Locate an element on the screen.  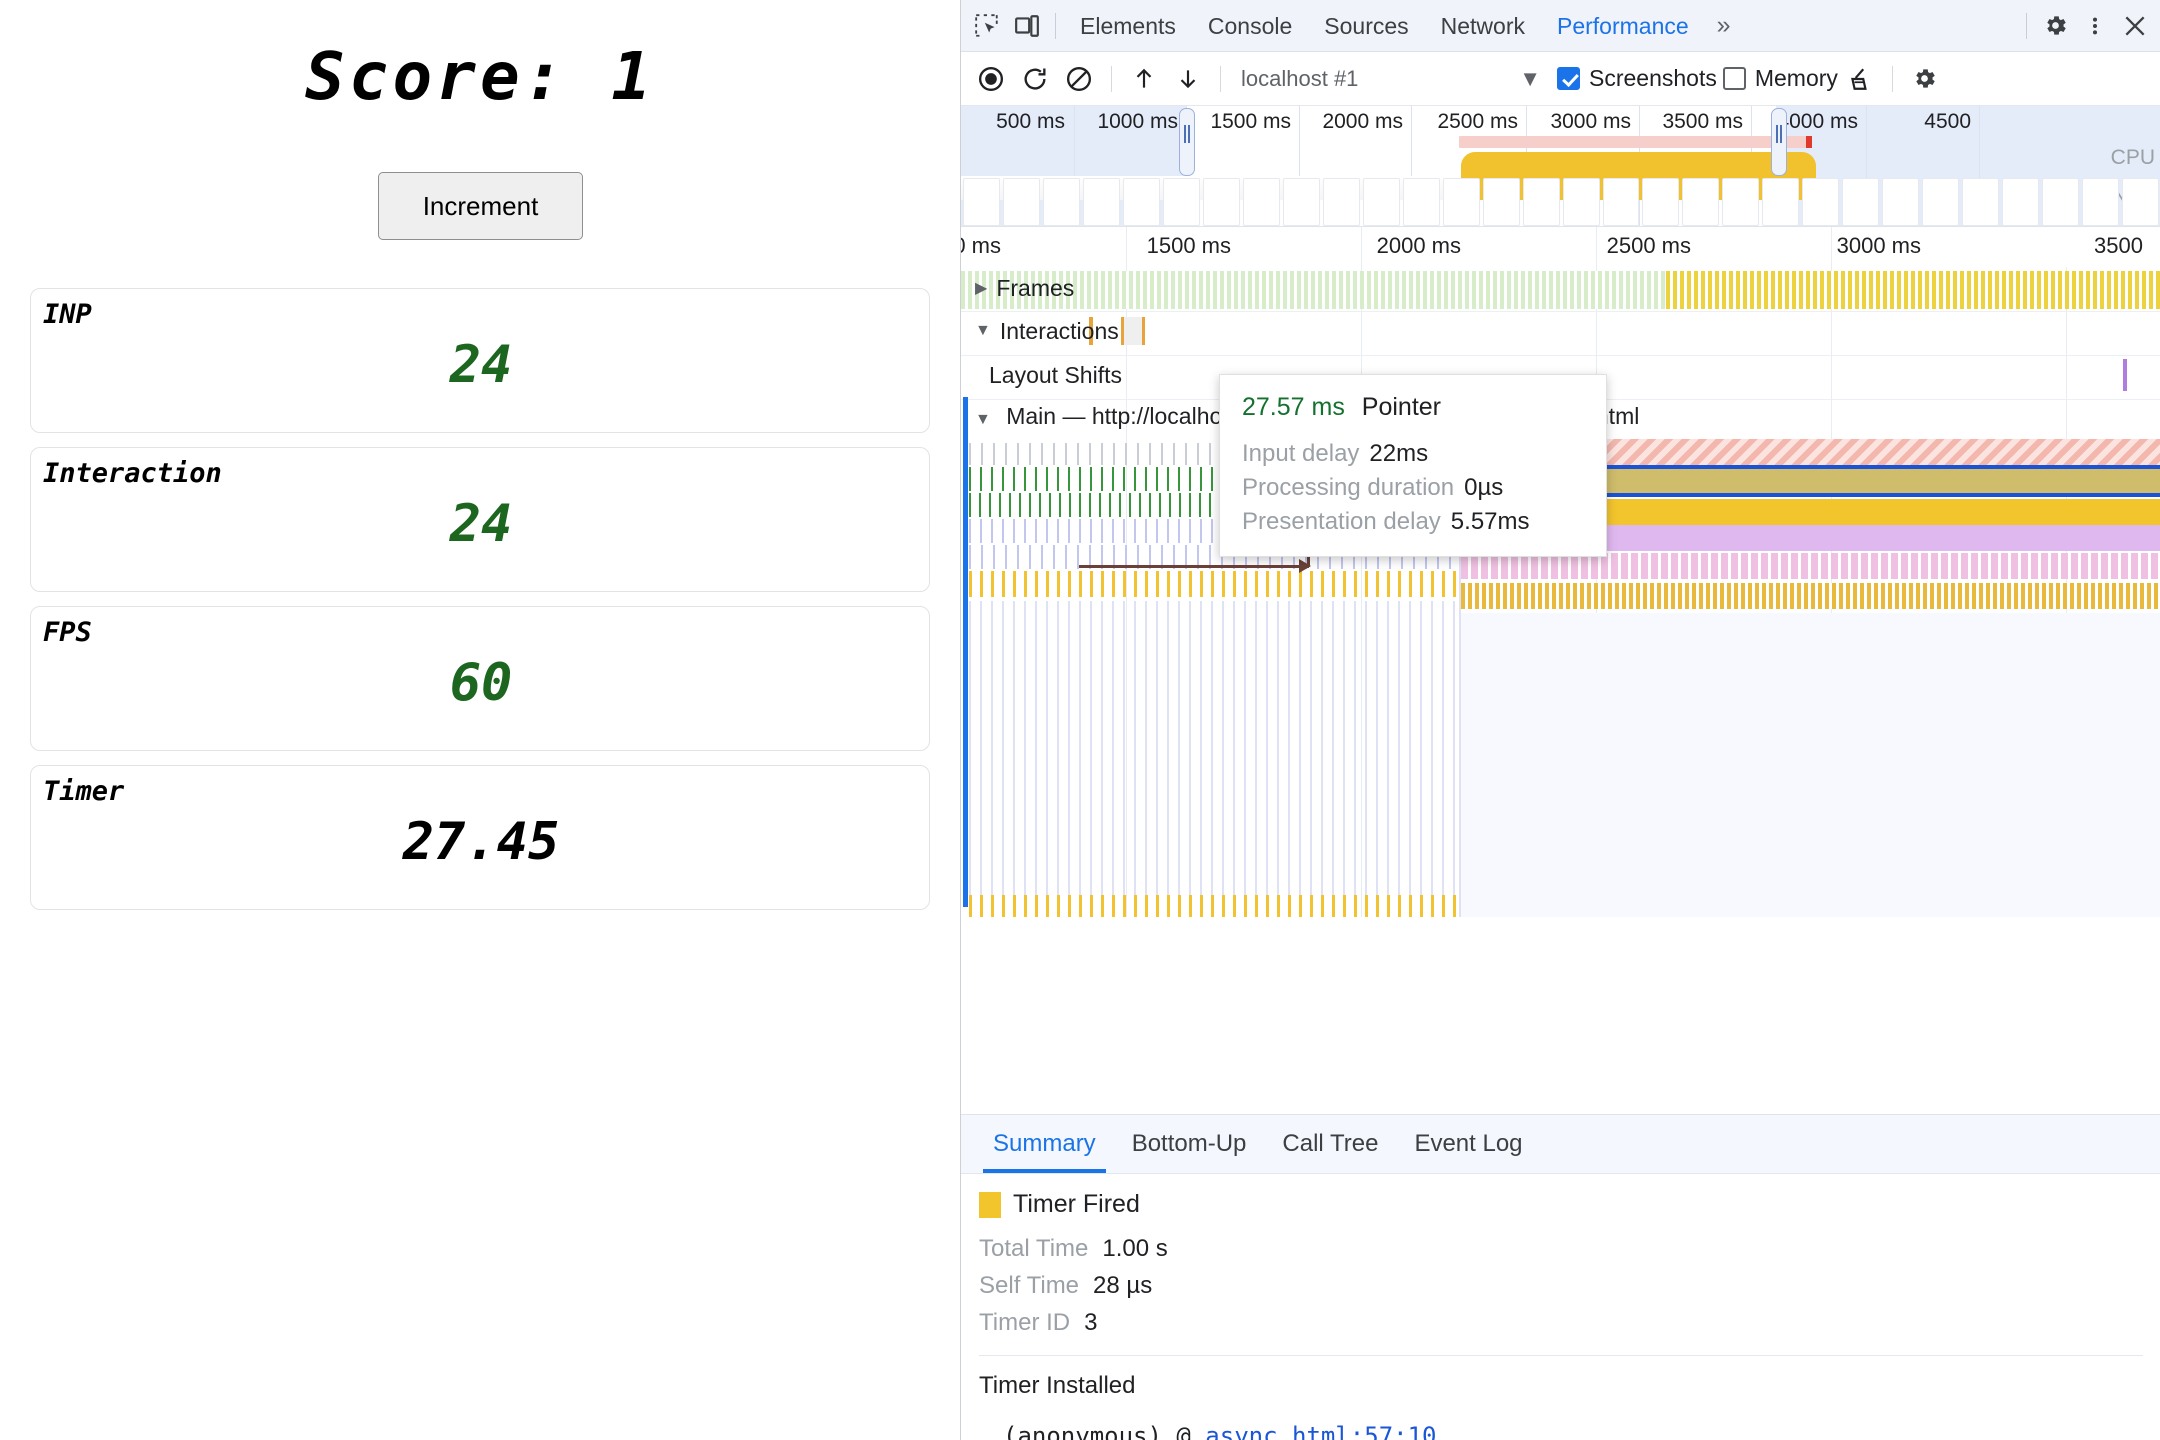
overview-tick: 4000 ms is located at coordinates (1817, 121).